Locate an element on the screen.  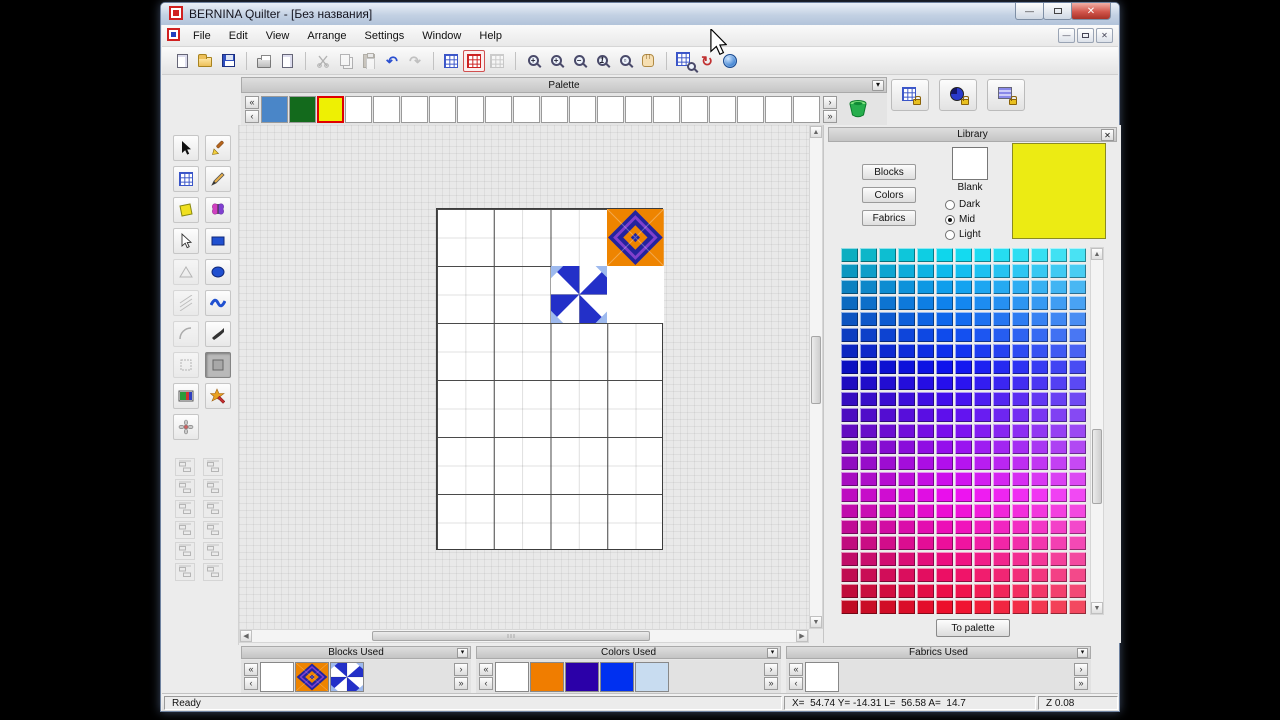
web-button is located at coordinates (730, 61).